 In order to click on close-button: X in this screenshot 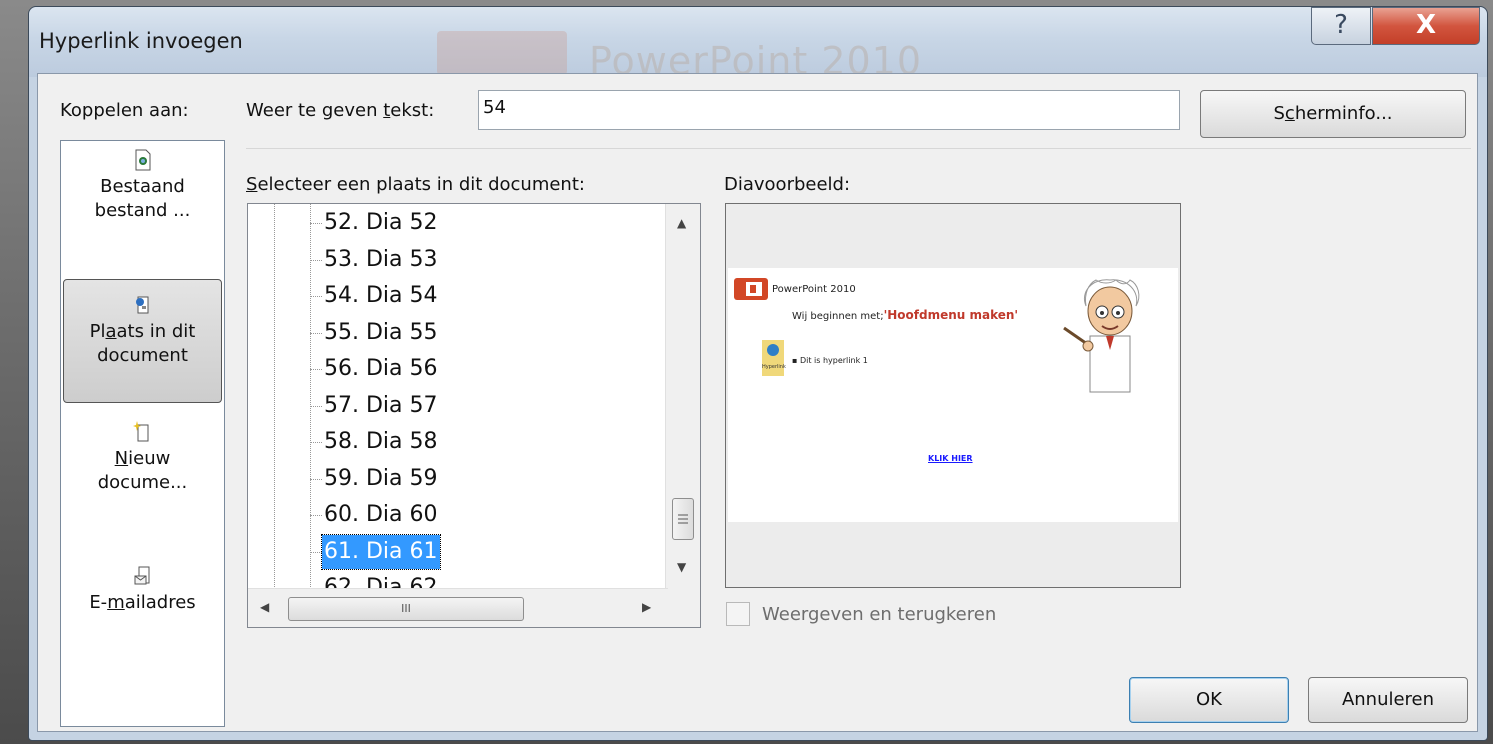, I will do `click(1426, 26)`.